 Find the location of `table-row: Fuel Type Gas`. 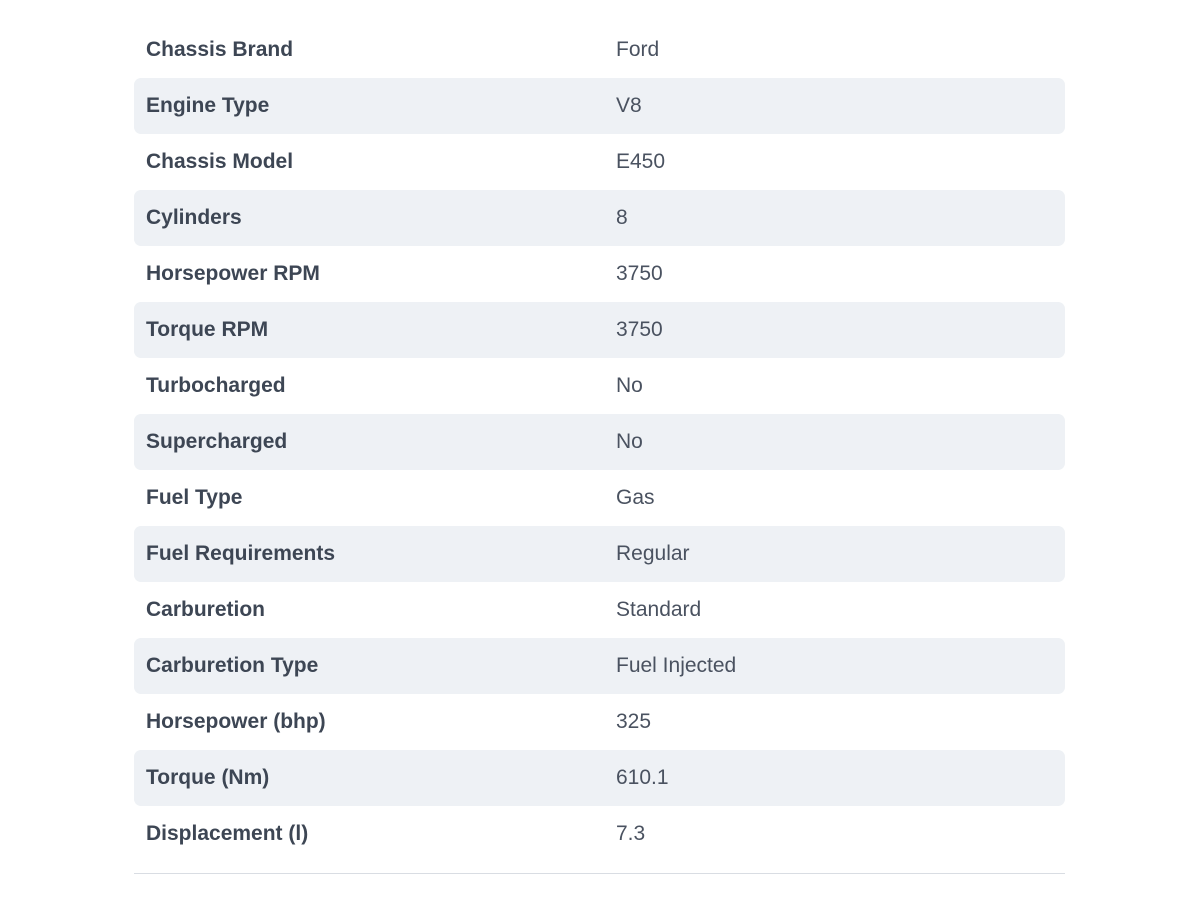

table-row: Fuel Type Gas is located at coordinates (599, 498).